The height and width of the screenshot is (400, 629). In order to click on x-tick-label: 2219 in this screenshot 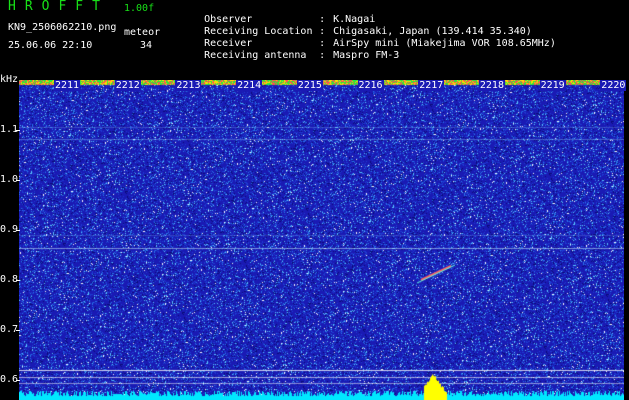, I will do `click(552, 85)`.